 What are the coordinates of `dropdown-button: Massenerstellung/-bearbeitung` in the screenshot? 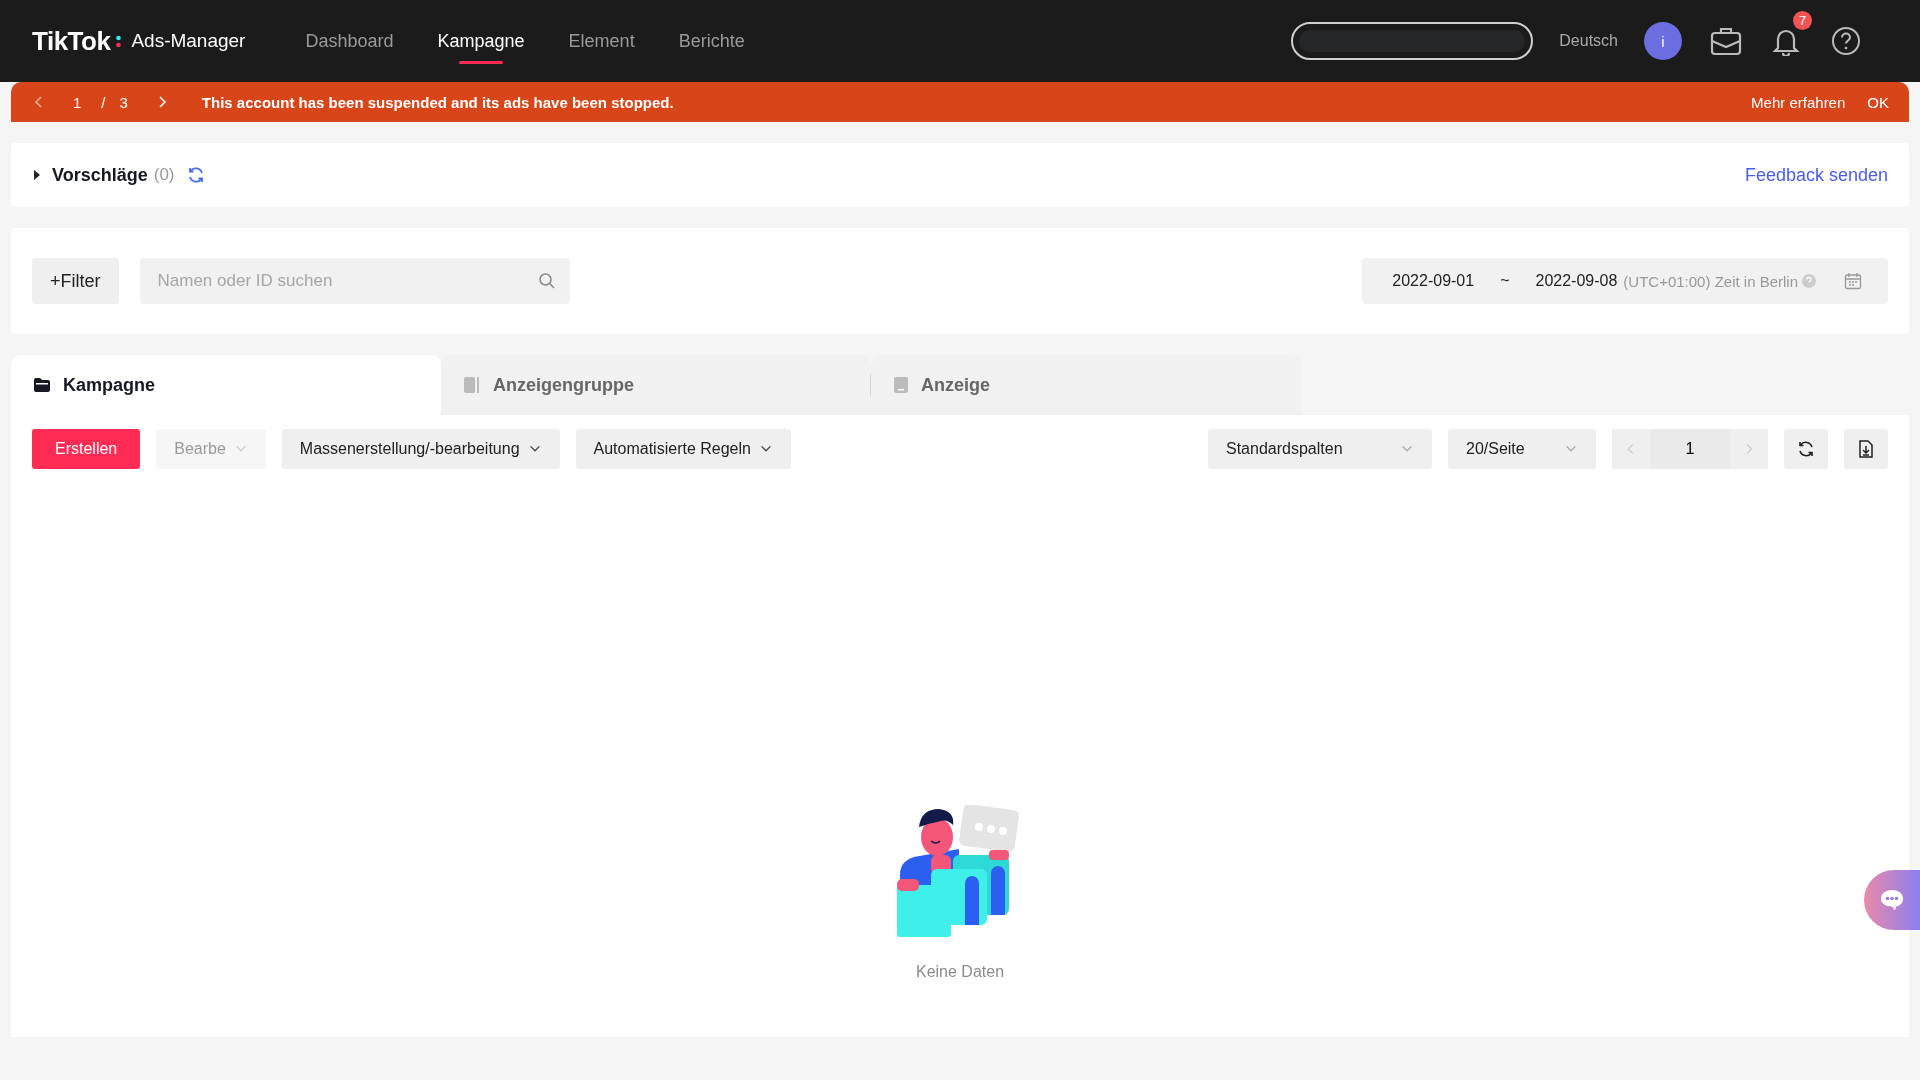 It's located at (420, 449).